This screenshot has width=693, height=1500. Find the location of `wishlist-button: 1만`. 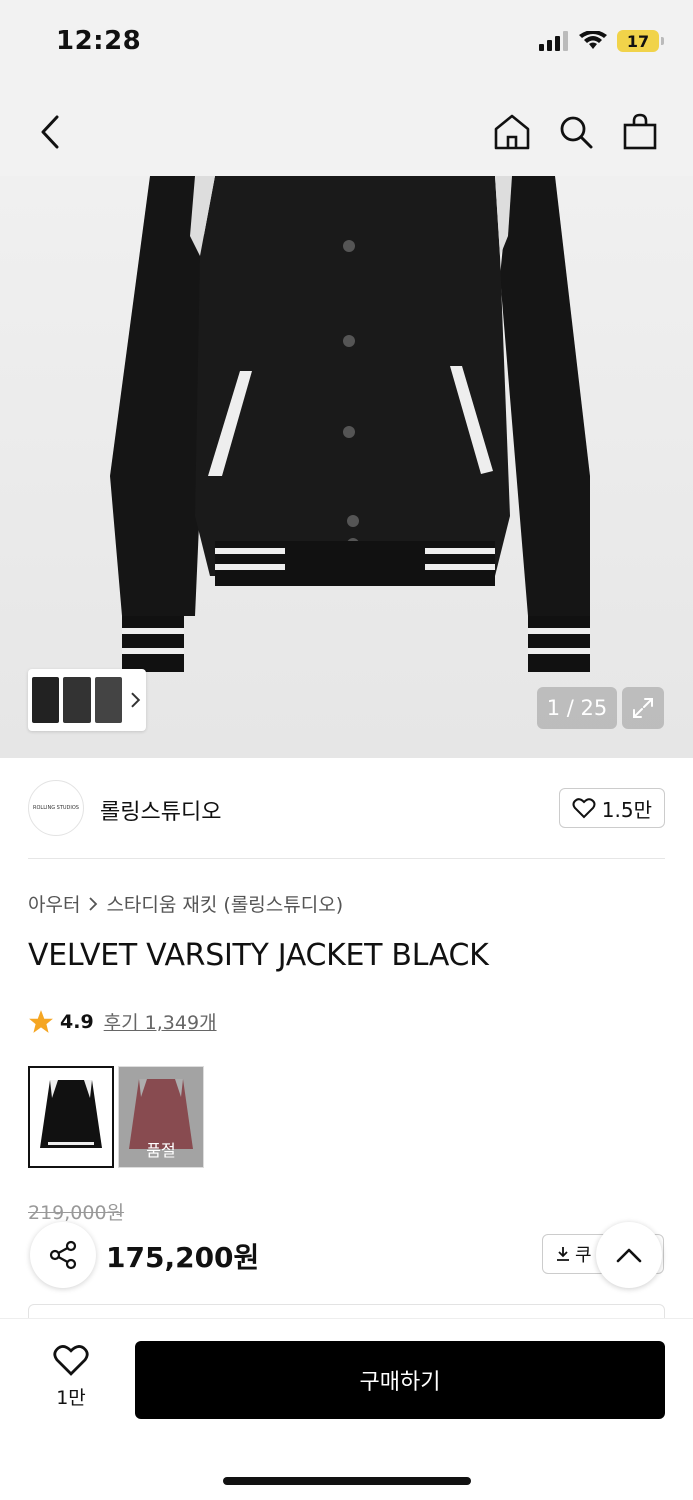

wishlist-button: 1만 is located at coordinates (71, 1376).